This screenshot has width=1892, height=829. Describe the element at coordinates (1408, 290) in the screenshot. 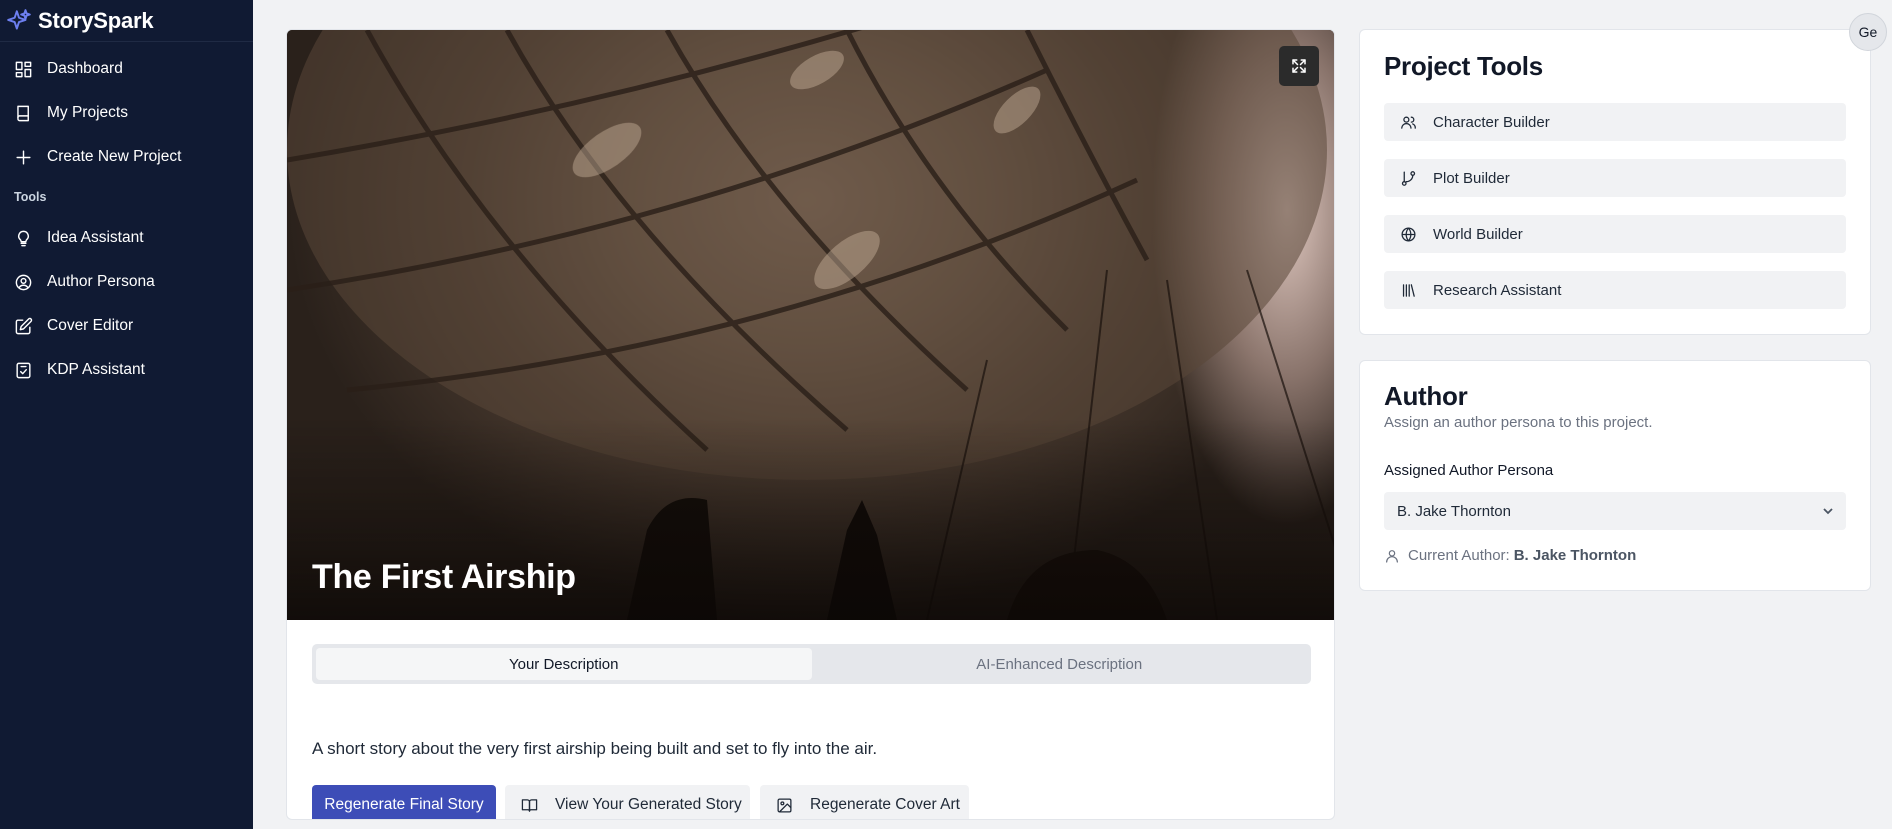

I see `library-icon` at that location.